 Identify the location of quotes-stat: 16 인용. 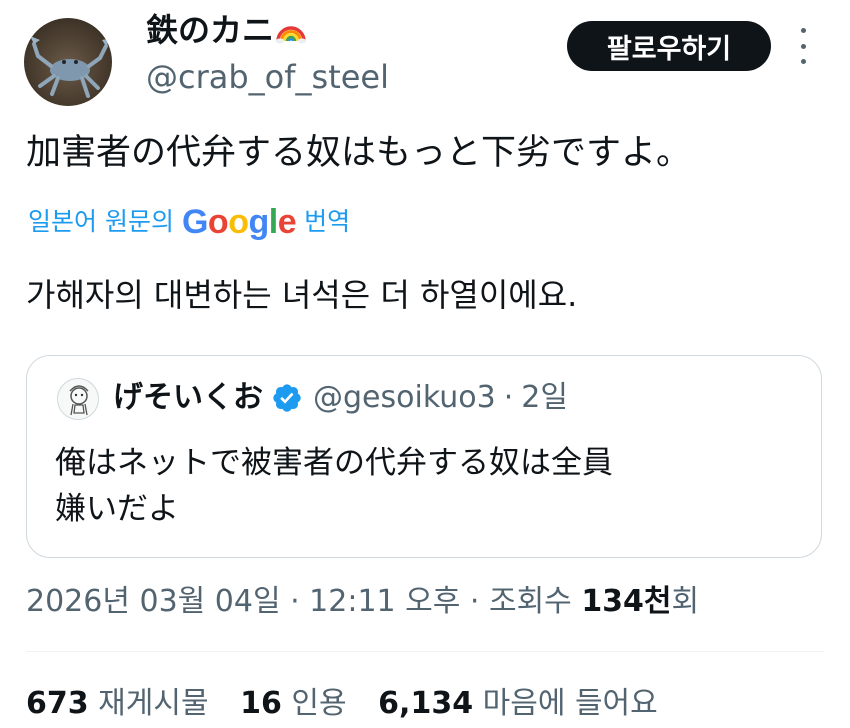
(293, 703).